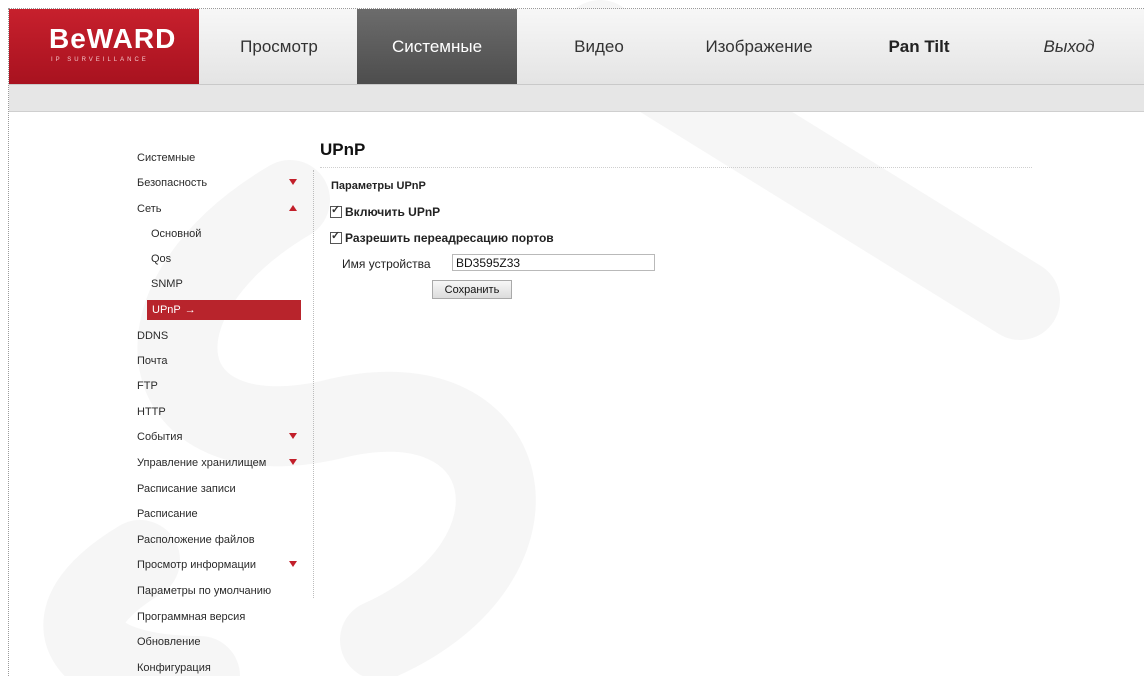 The width and height of the screenshot is (1144, 678). I want to click on sidebar-item-label: События, so click(160, 437).